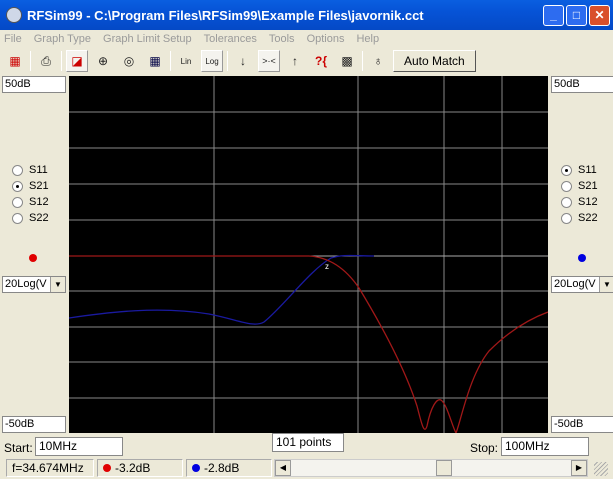 The image size is (613, 479). Describe the element at coordinates (282, 39) in the screenshot. I see `menu-tools: Tools` at that location.